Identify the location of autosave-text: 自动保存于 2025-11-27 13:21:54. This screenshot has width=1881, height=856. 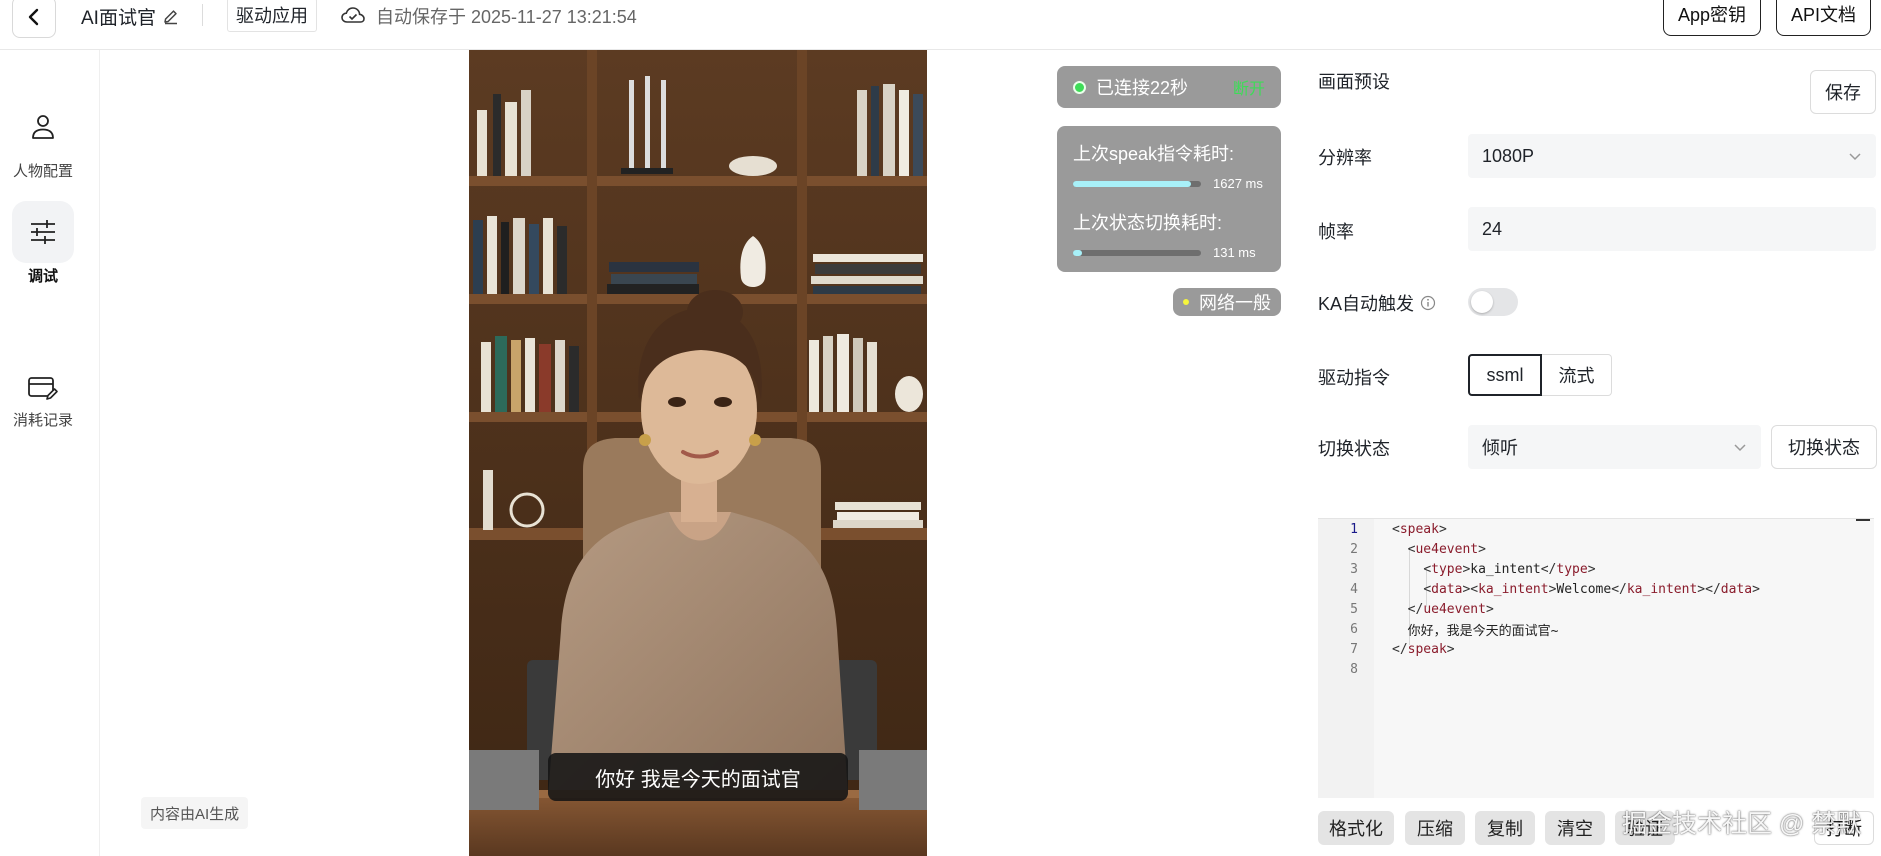
(506, 17).